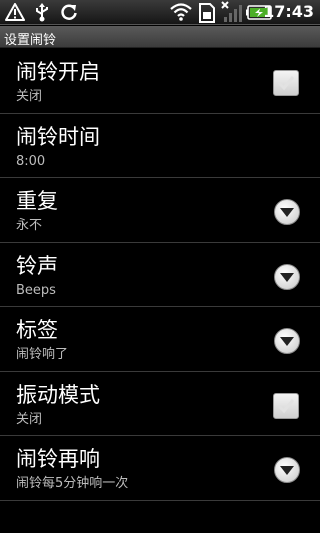 The width and height of the screenshot is (320, 533). I want to click on usb-icon, so click(42, 14).